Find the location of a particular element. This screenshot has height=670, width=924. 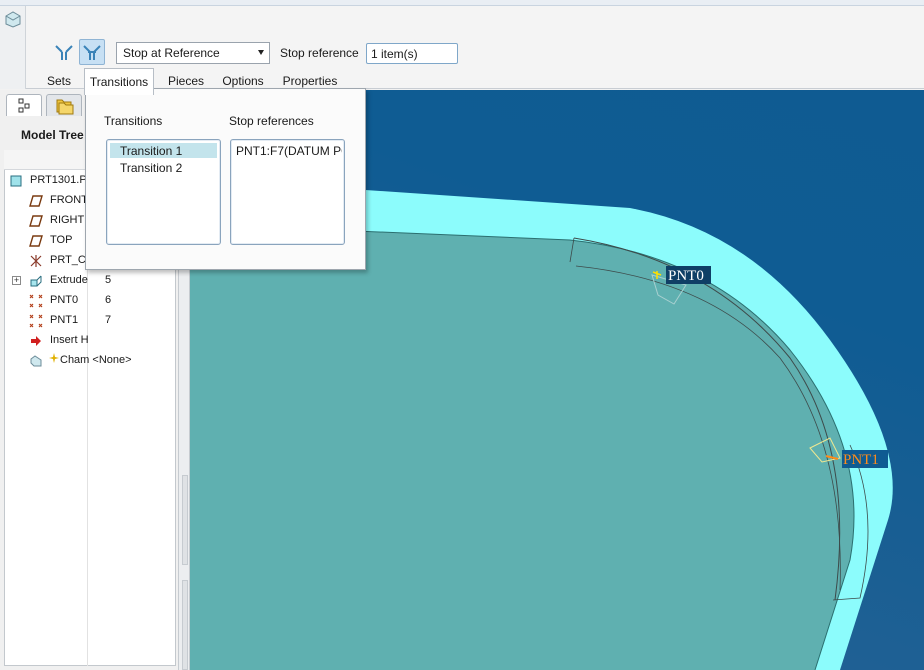

model-tree-icon is located at coordinates (24, 105).